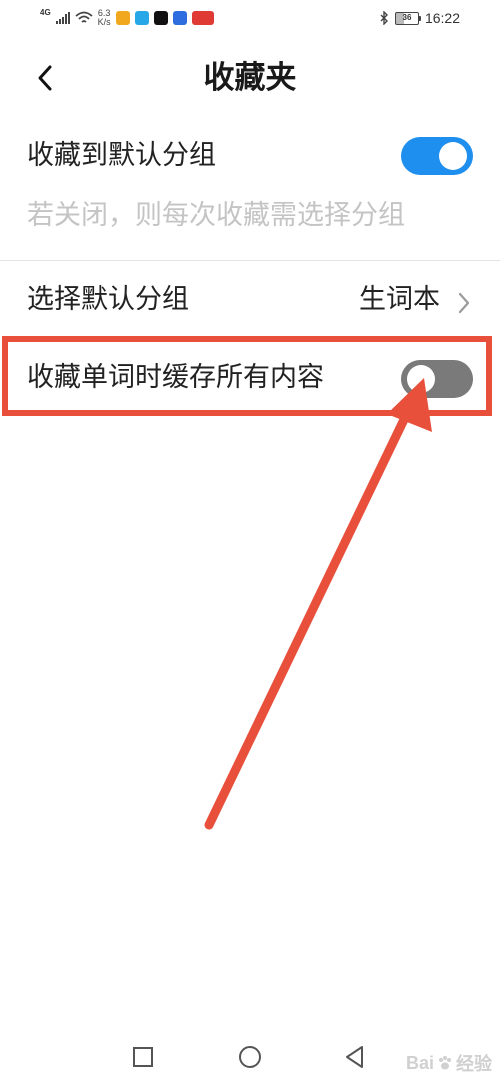 The image size is (500, 1084). What do you see at coordinates (250, 1057) in the screenshot?
I see `circle-home-icon` at bounding box center [250, 1057].